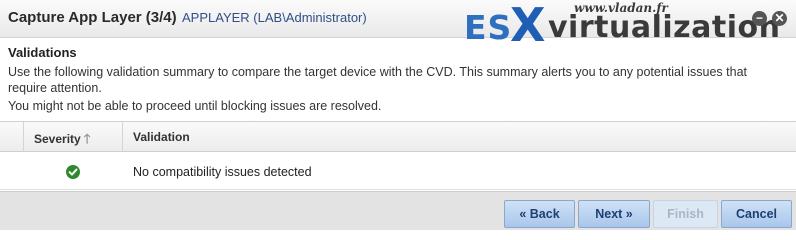  I want to click on finish-button: Finish, so click(685, 214).